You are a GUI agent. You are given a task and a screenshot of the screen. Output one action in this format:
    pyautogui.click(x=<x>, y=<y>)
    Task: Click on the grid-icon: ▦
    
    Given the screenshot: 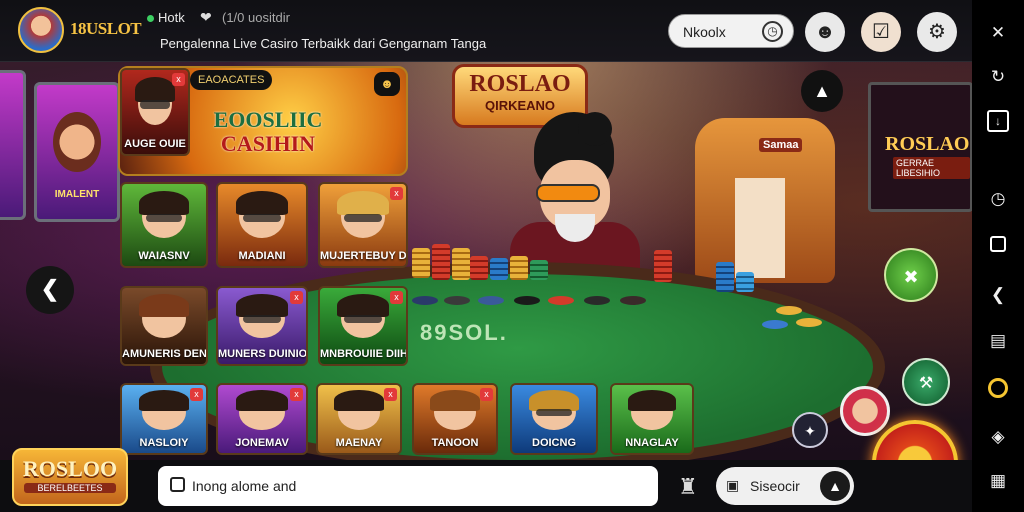 What is the action you would take?
    pyautogui.click(x=998, y=481)
    